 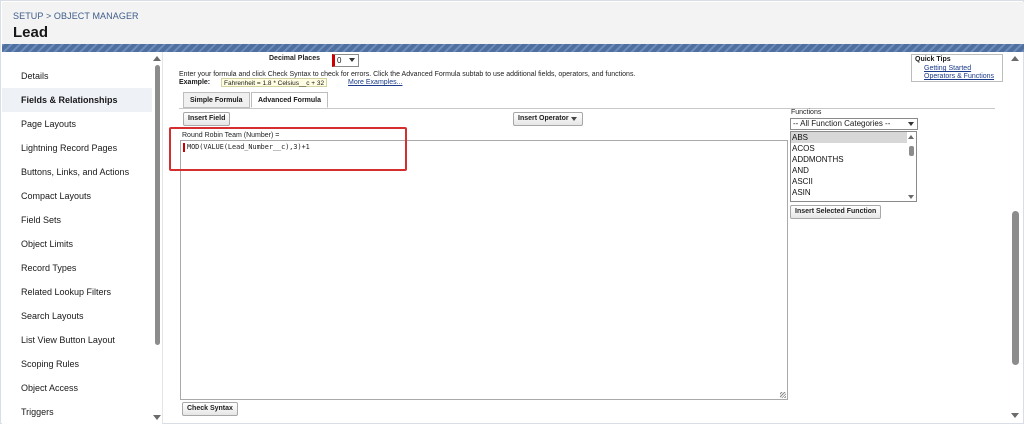 What do you see at coordinates (574, 119) in the screenshot?
I see `dropdown-arrow-icon` at bounding box center [574, 119].